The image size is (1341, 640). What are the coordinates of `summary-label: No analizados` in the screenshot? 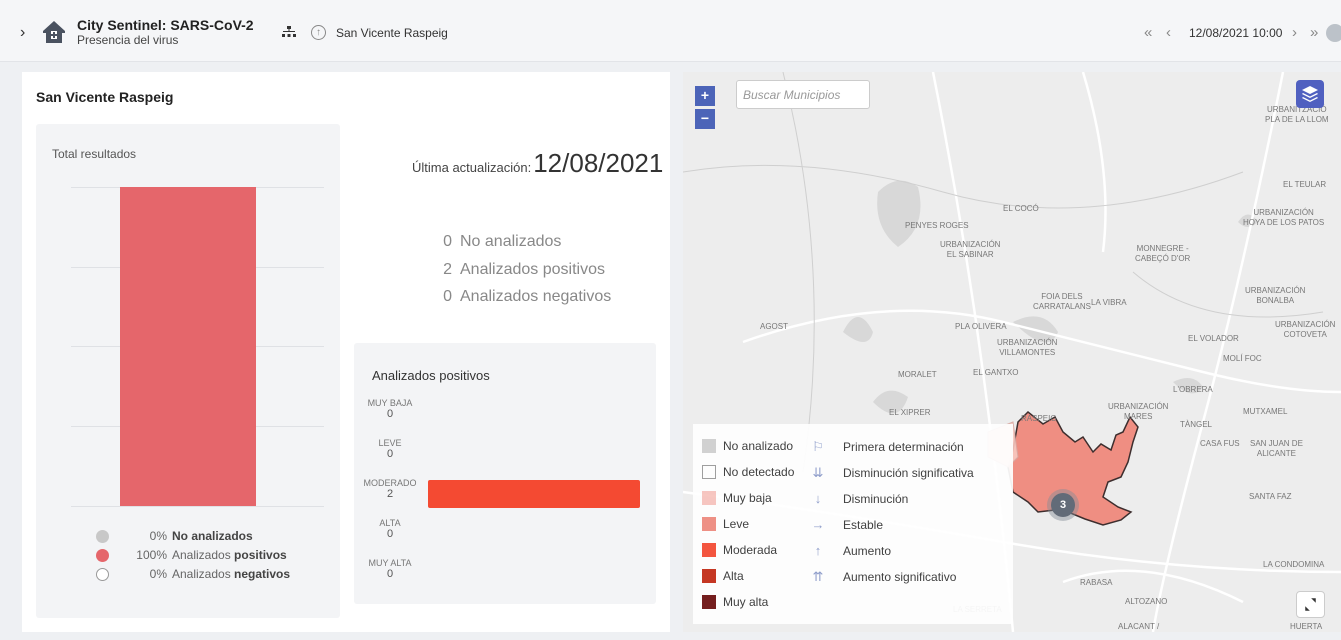 It's located at (511, 241).